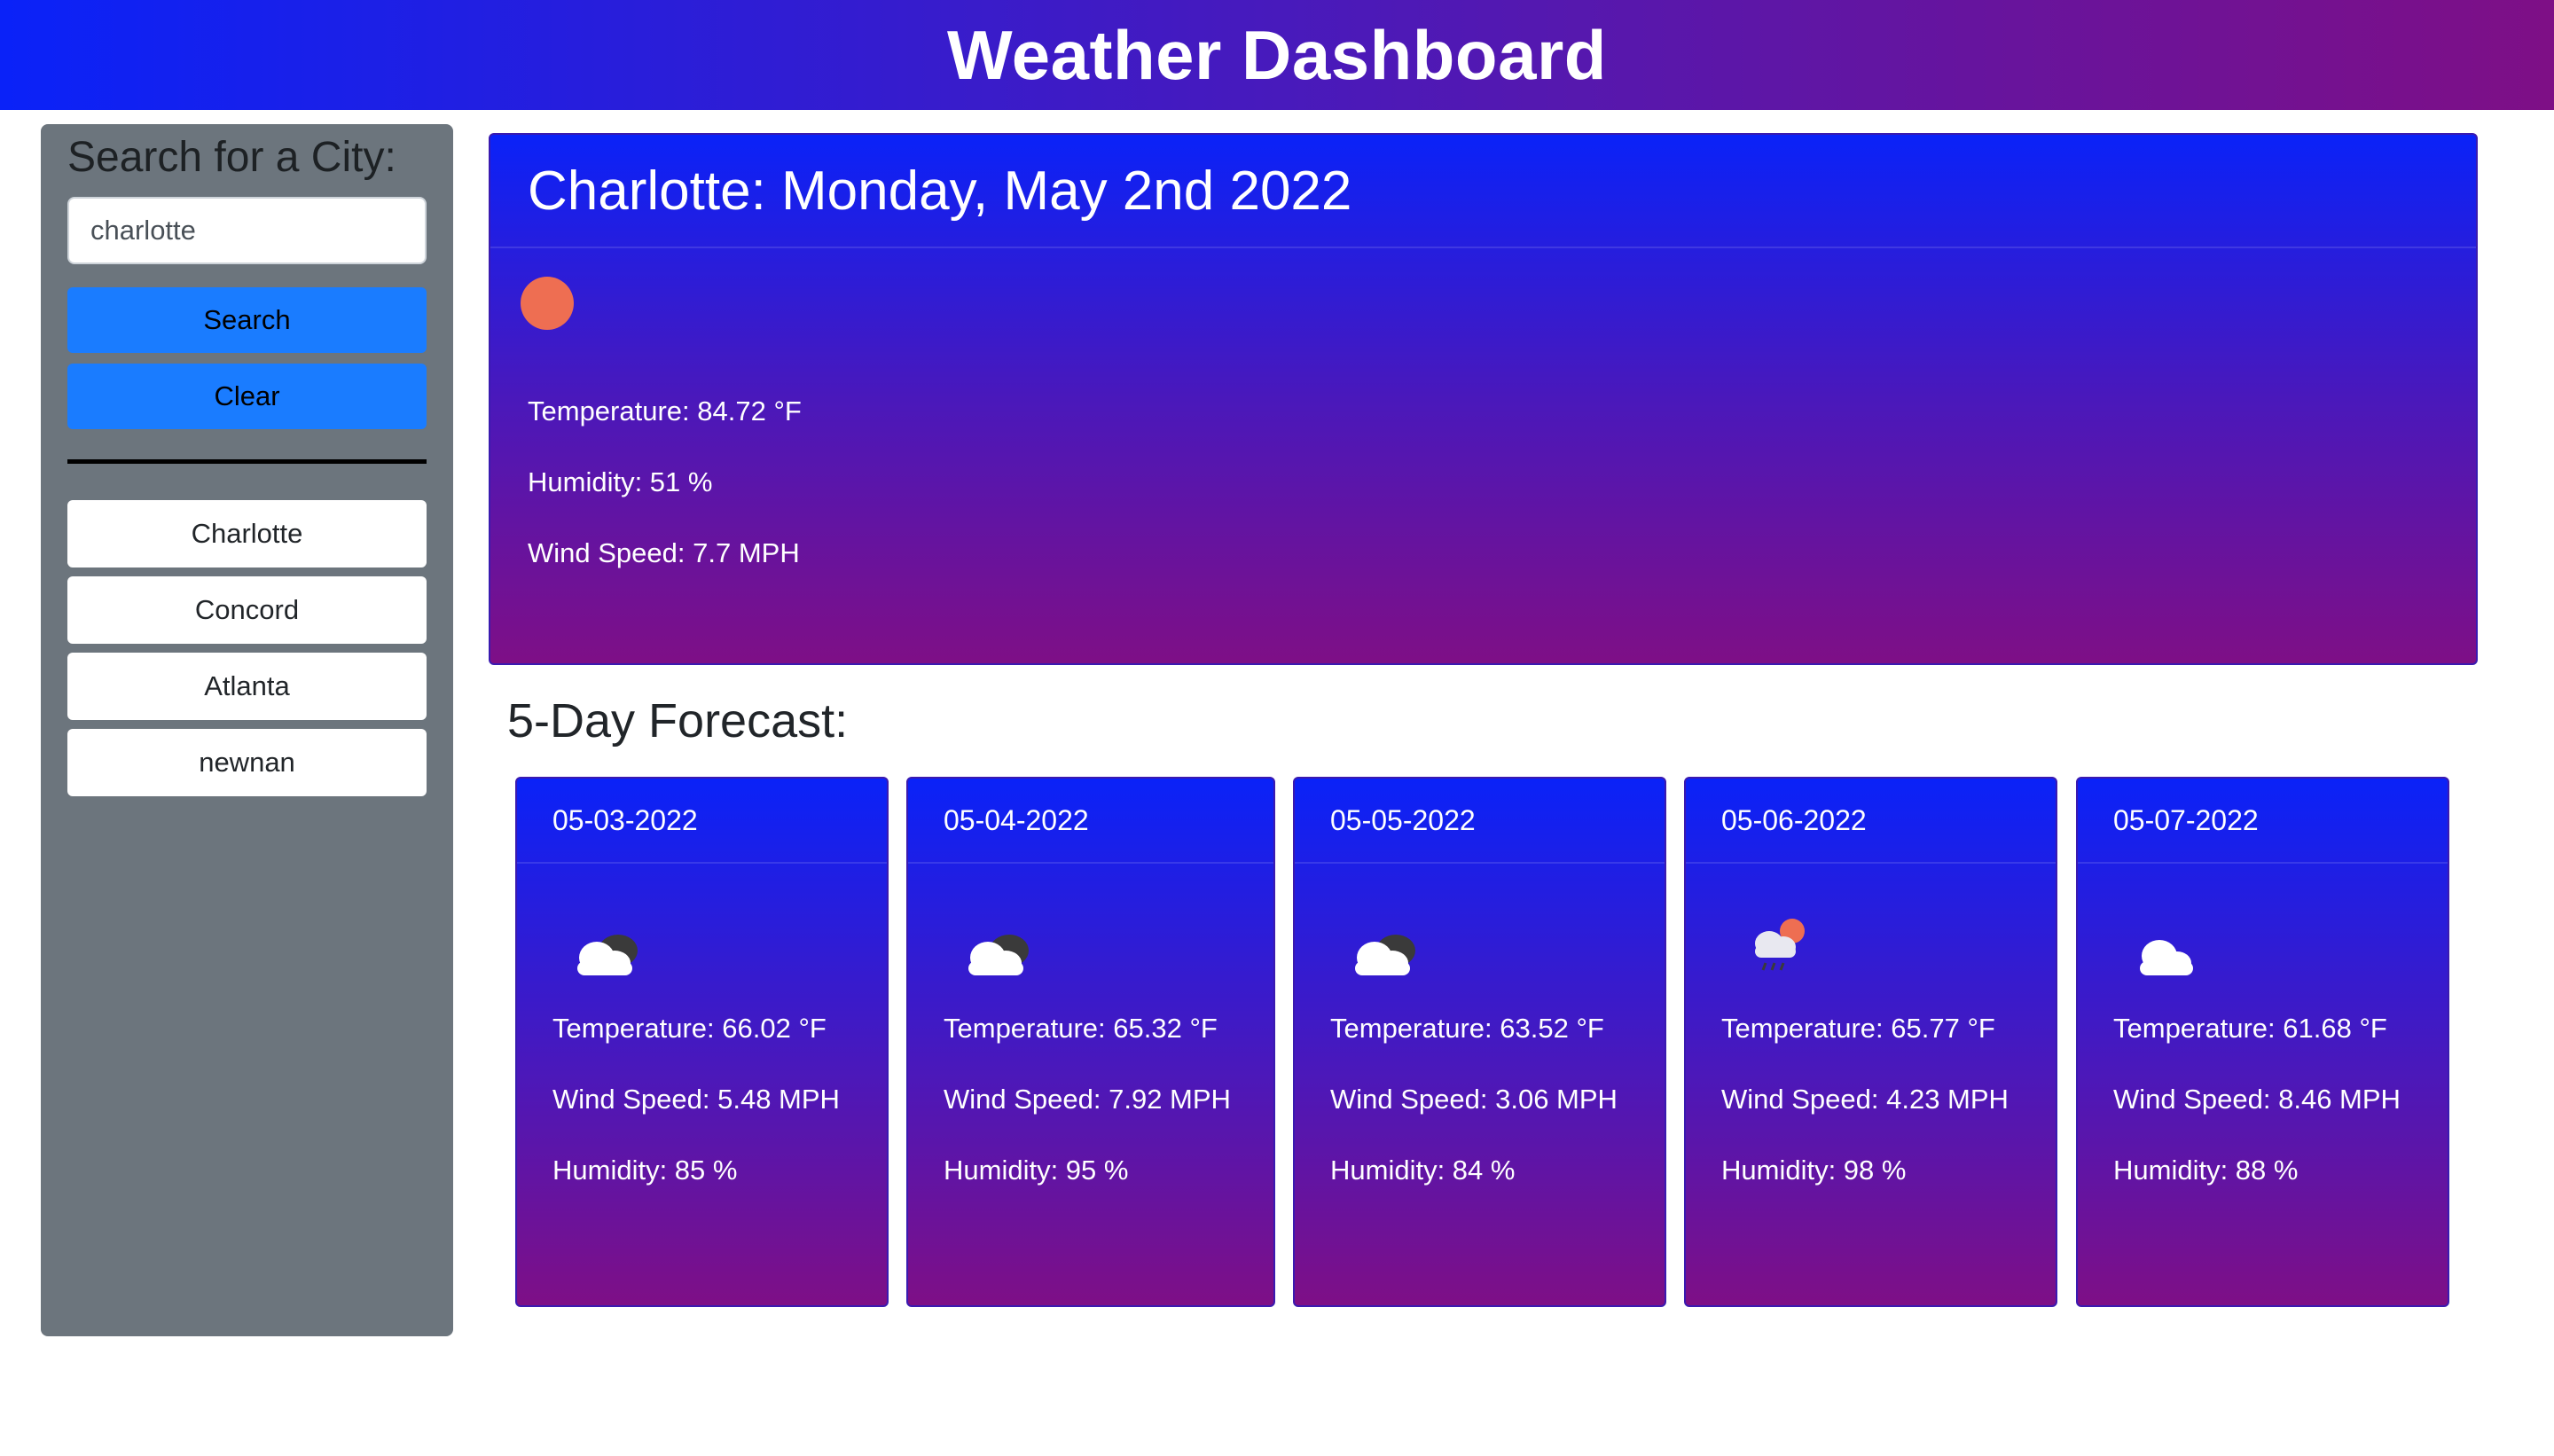 The height and width of the screenshot is (1456, 2554). What do you see at coordinates (247, 461) in the screenshot?
I see `sidebar-divider` at bounding box center [247, 461].